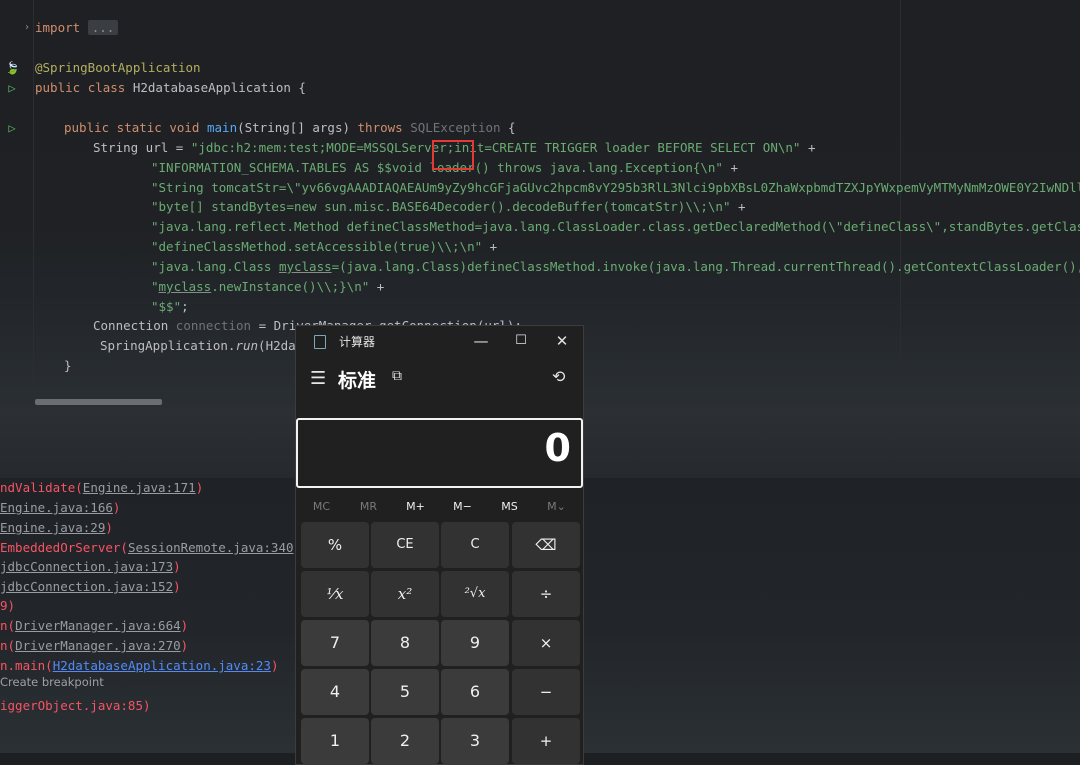 Image resolution: width=1080 pixels, height=765 pixels. What do you see at coordinates (139, 487) in the screenshot?
I see `stack-link: Engine.java:171` at bounding box center [139, 487].